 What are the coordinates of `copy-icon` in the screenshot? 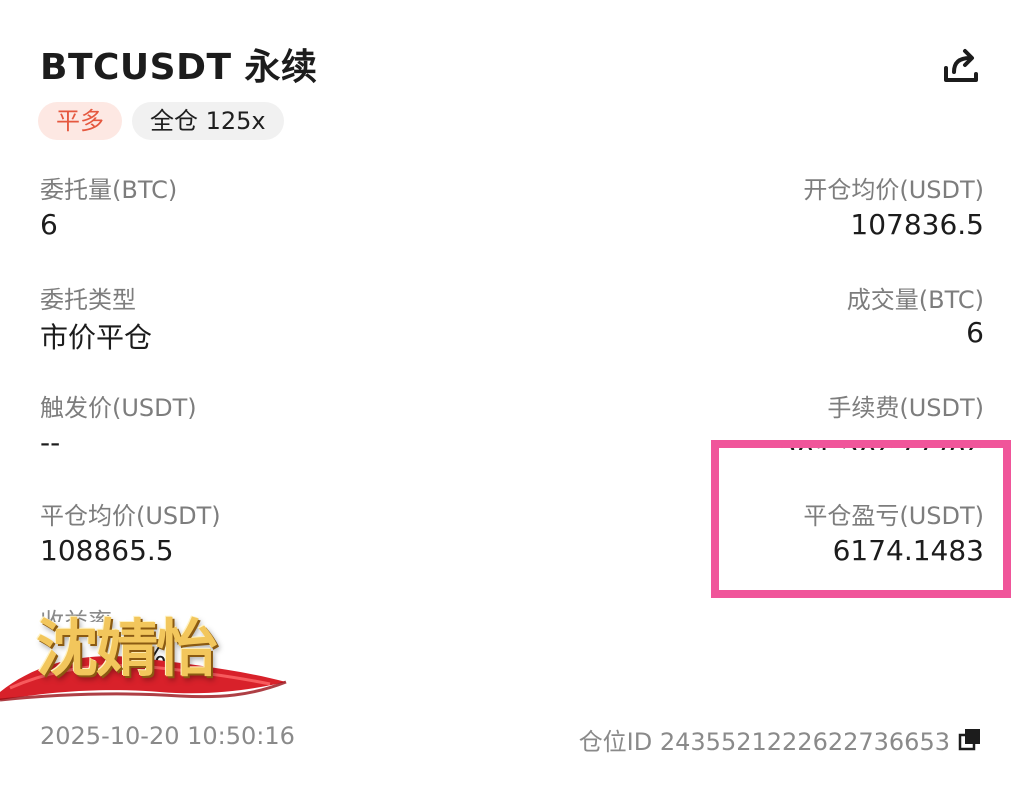 It's located at (969, 740).